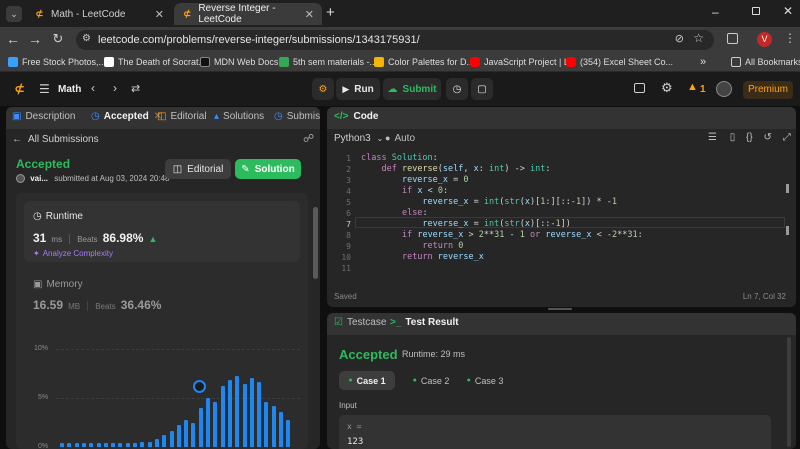 Image resolution: width=800 pixels, height=449 pixels. What do you see at coordinates (756, 11) in the screenshot?
I see `restore-window-icon` at bounding box center [756, 11].